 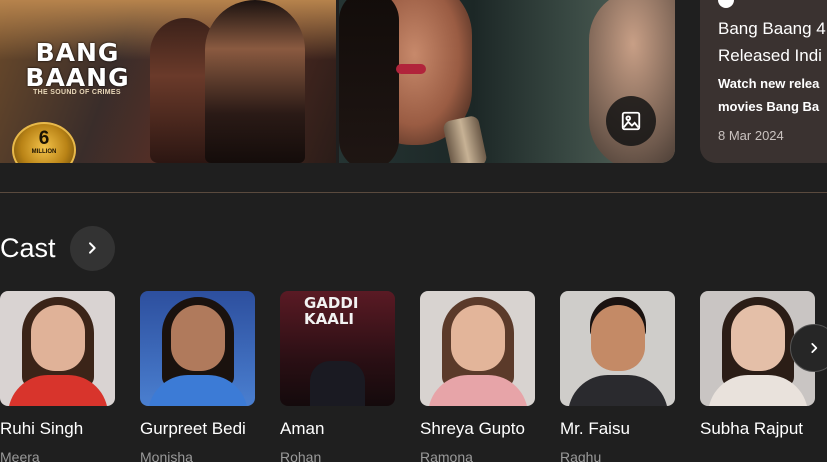 What do you see at coordinates (337, 348) in the screenshot?
I see `cast-photo: GADDI KAALI` at bounding box center [337, 348].